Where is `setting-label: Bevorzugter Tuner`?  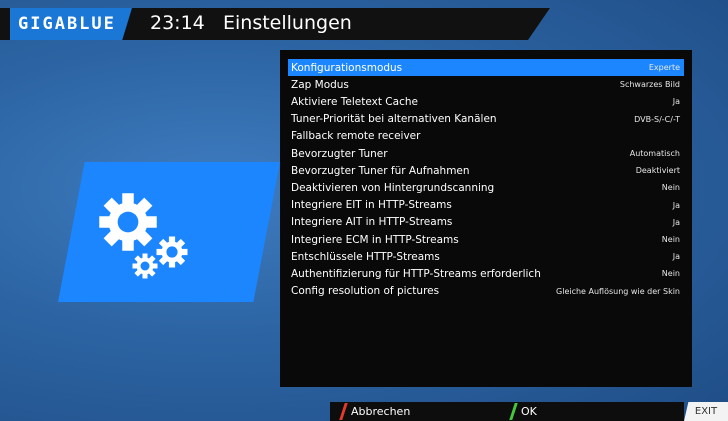 setting-label: Bevorzugter Tuner is located at coordinates (339, 153).